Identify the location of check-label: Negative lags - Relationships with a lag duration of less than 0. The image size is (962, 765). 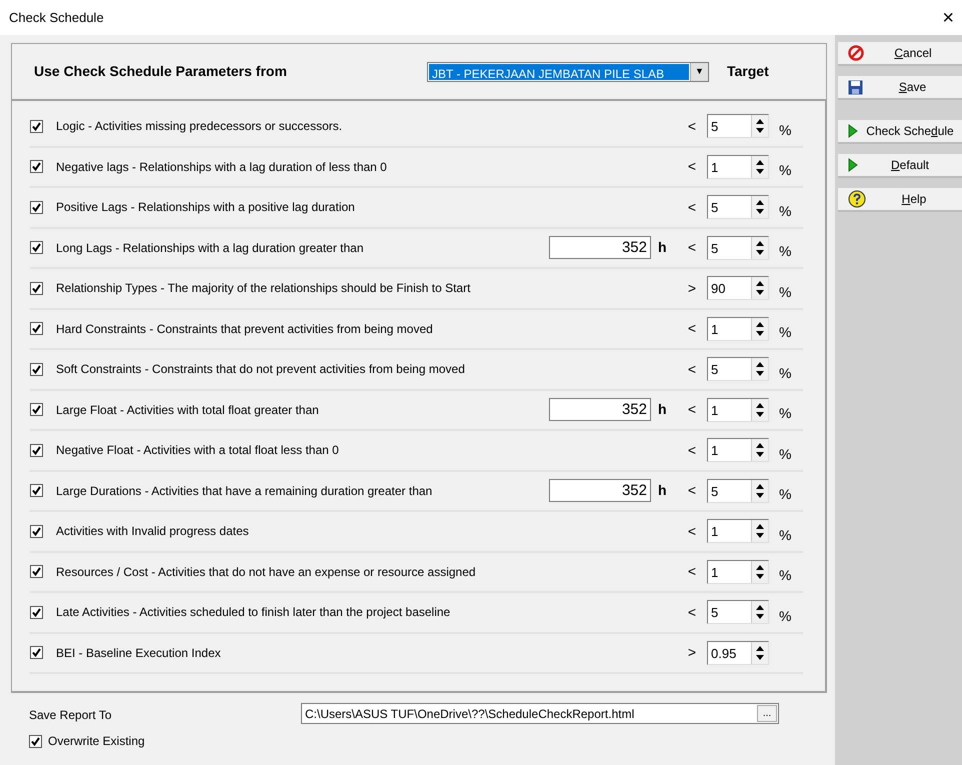
(221, 167).